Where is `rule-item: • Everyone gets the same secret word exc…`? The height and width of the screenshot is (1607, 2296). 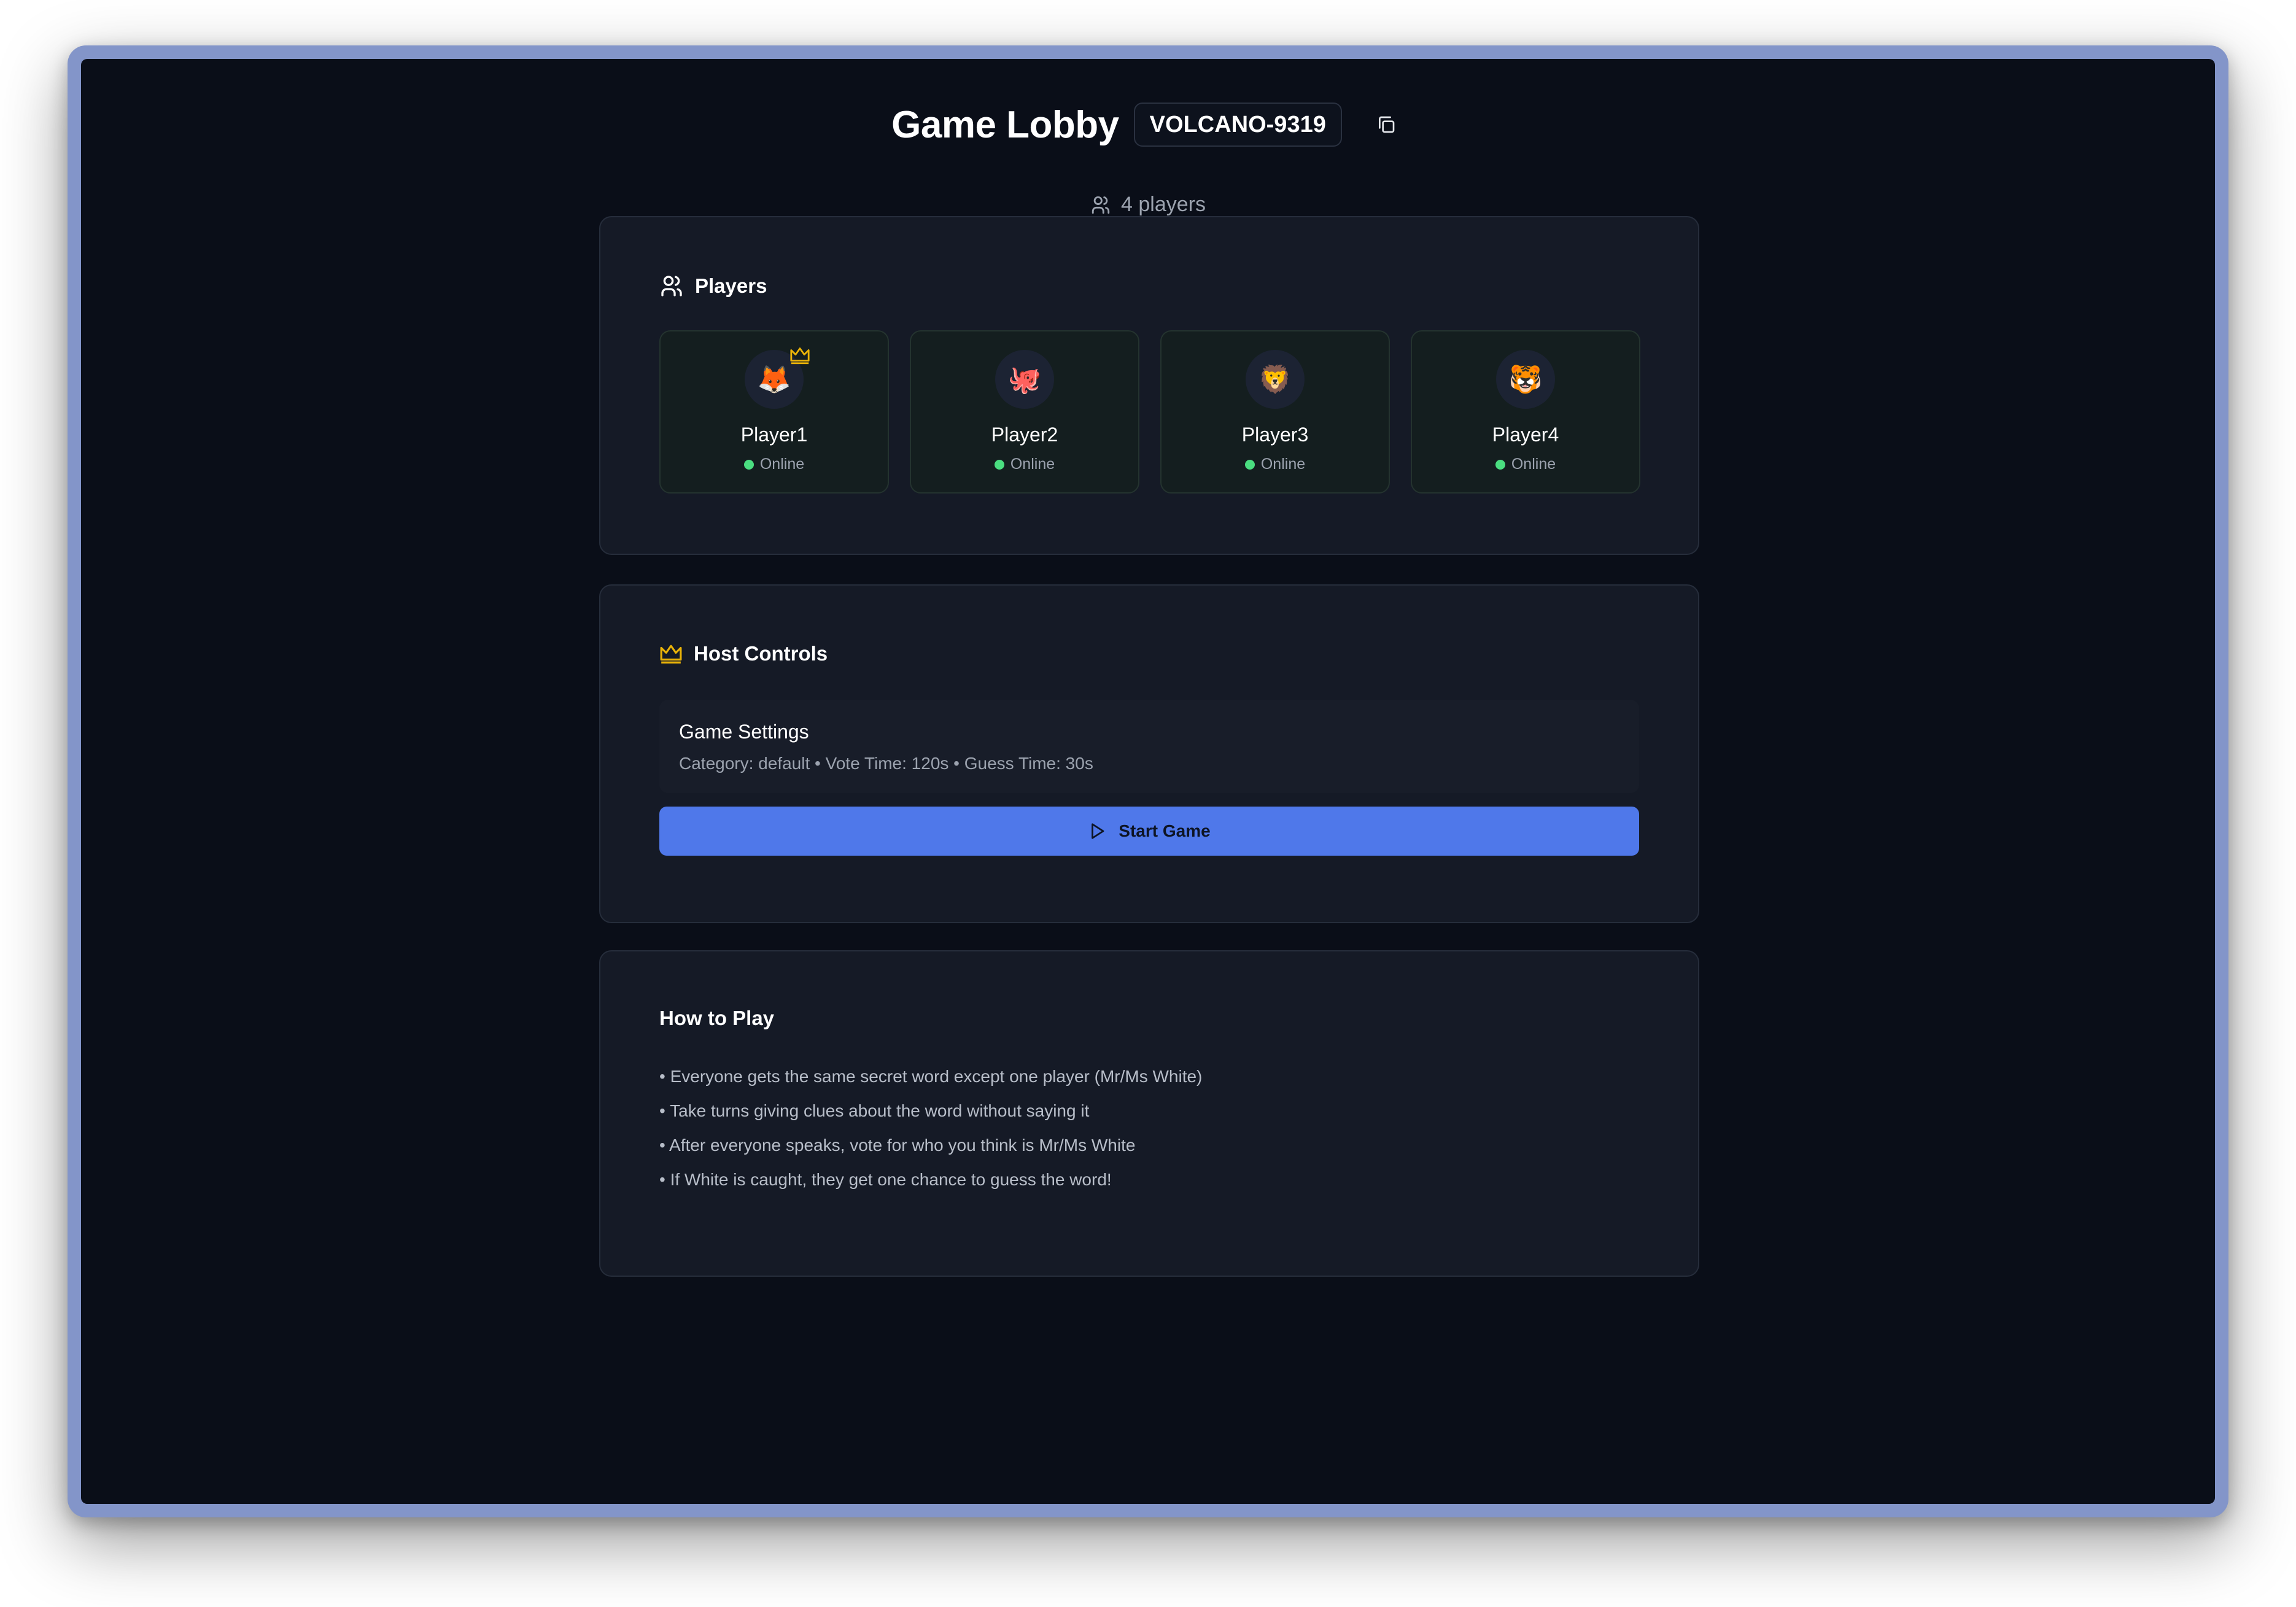 rule-item: • Everyone gets the same secret word exc… is located at coordinates (931, 1076).